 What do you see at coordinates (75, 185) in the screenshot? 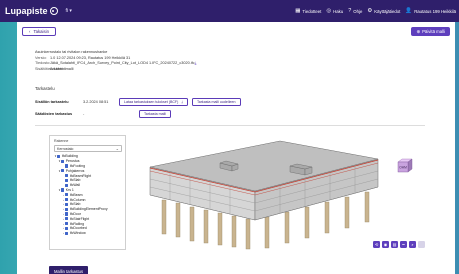
I see `tree-item-label: IfcWall` at bounding box center [75, 185].